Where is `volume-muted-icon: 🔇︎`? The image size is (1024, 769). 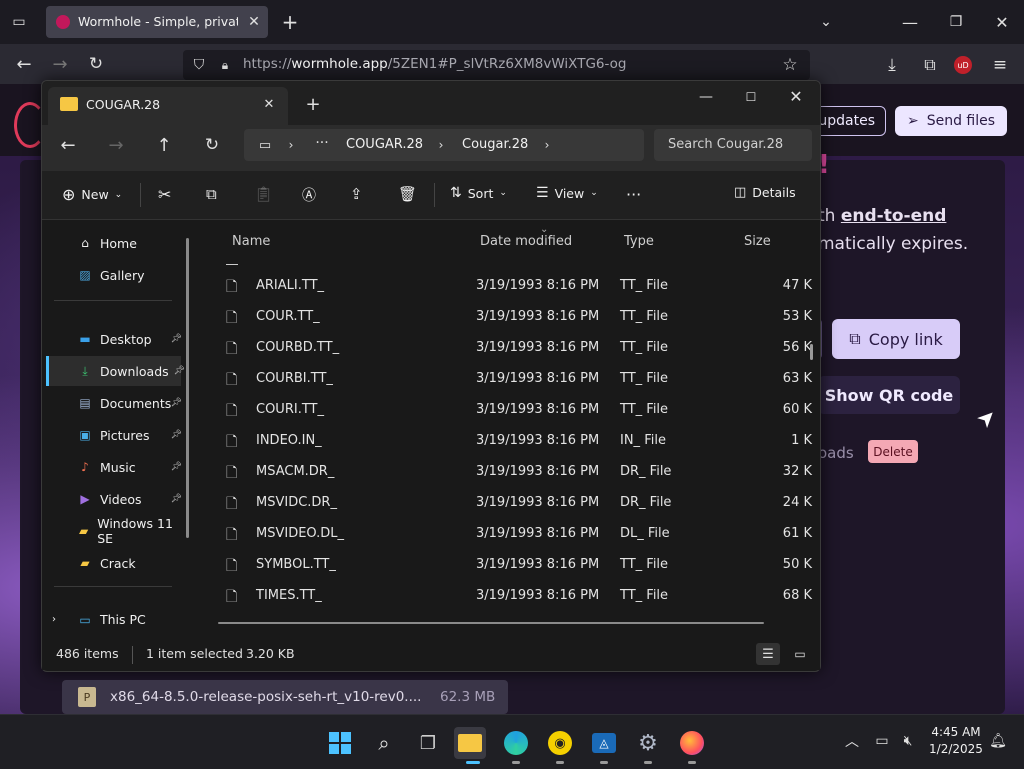
volume-muted-icon: 🔇︎ is located at coordinates (908, 741).